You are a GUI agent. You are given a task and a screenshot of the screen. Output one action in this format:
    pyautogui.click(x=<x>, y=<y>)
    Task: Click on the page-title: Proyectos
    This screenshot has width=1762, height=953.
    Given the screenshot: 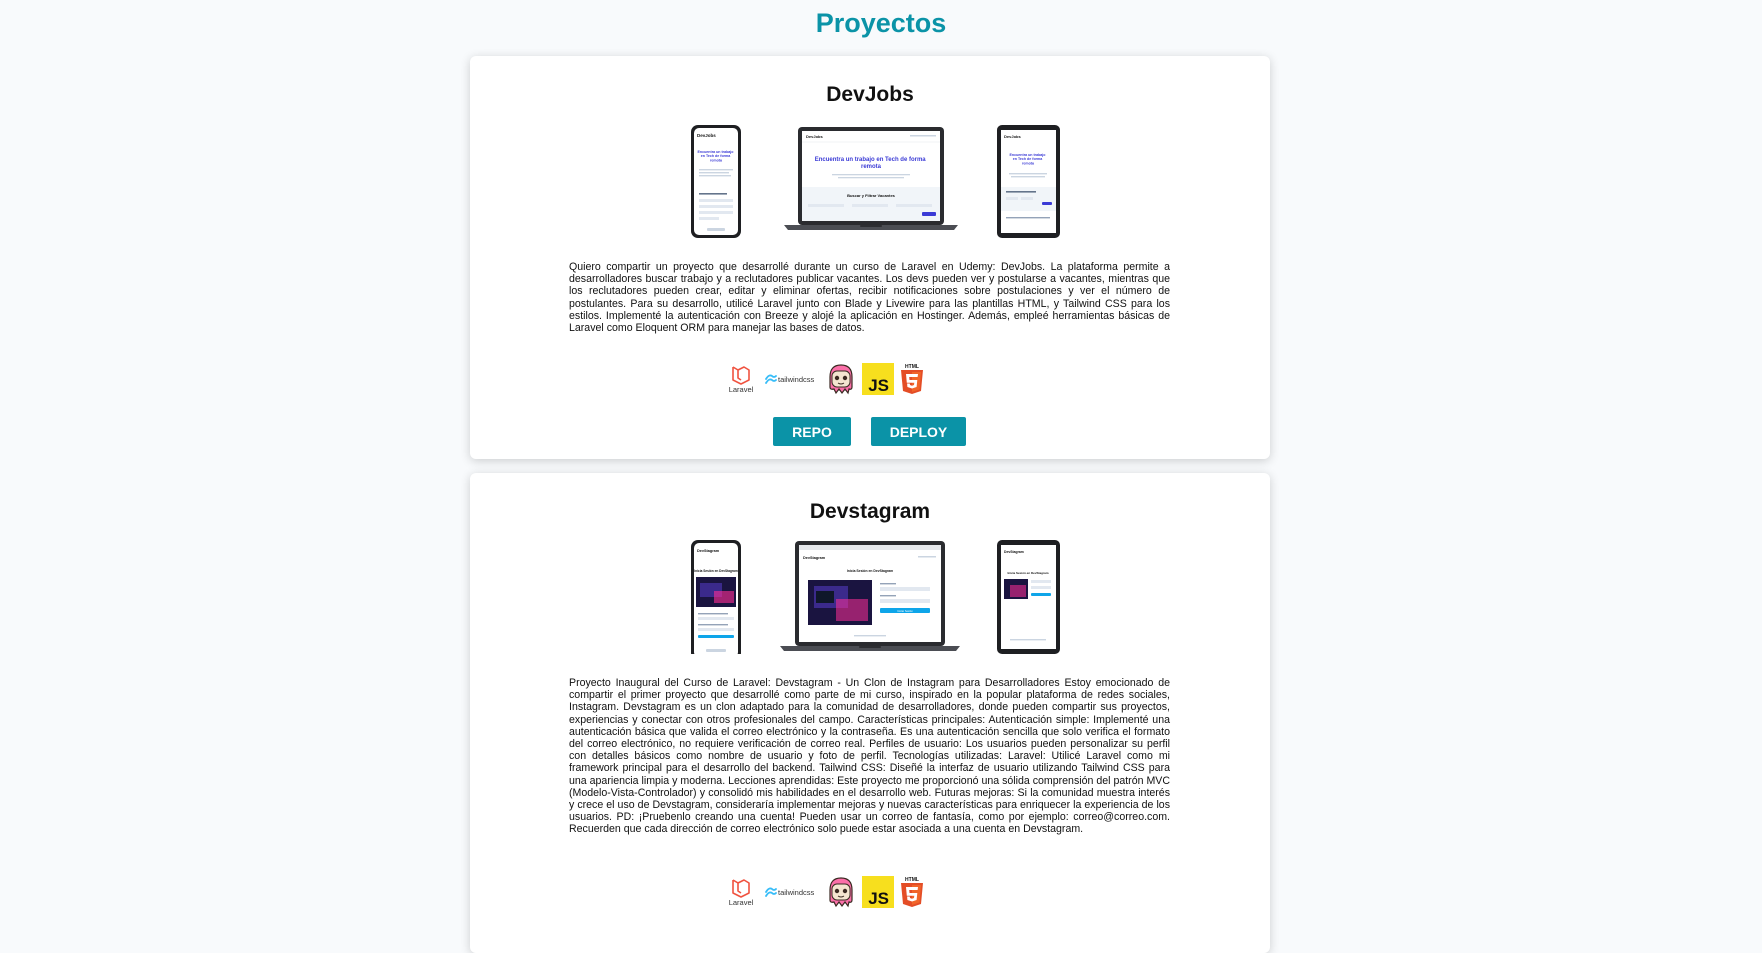 What is the action you would take?
    pyautogui.click(x=881, y=23)
    